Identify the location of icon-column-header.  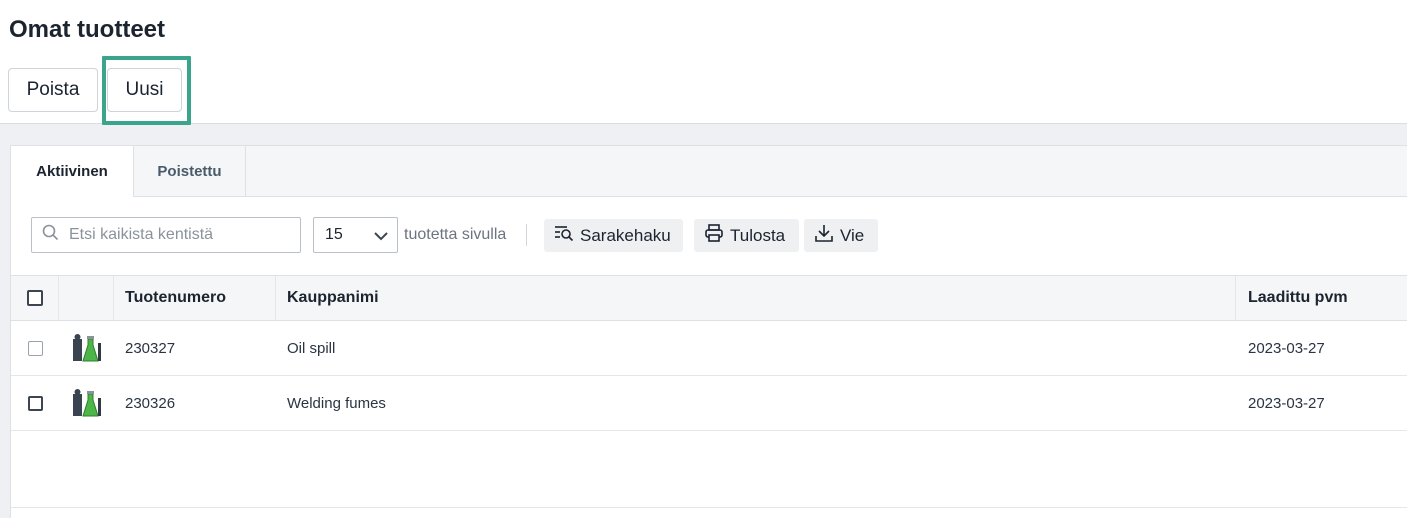
(86, 298).